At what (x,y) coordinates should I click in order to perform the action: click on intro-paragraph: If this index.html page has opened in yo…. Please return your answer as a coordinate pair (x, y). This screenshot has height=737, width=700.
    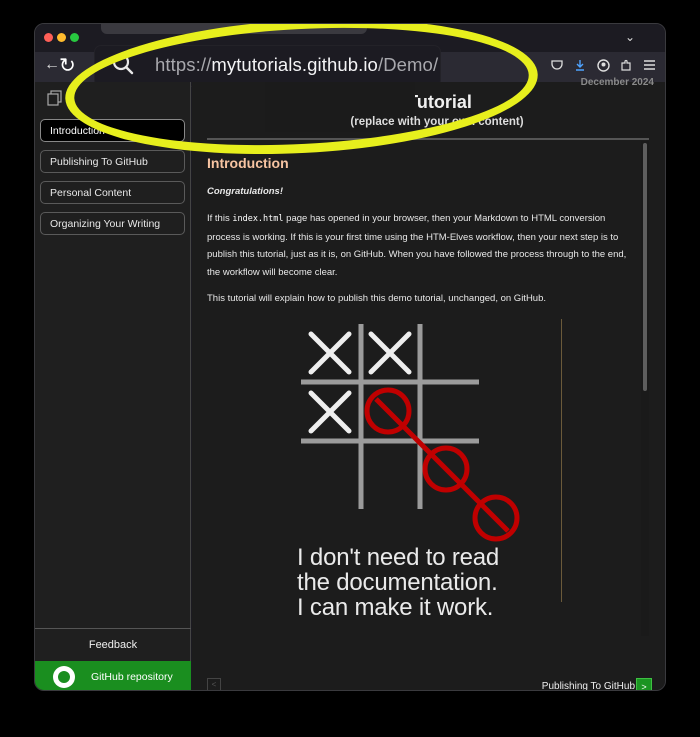
    Looking at the image, I should click on (422, 245).